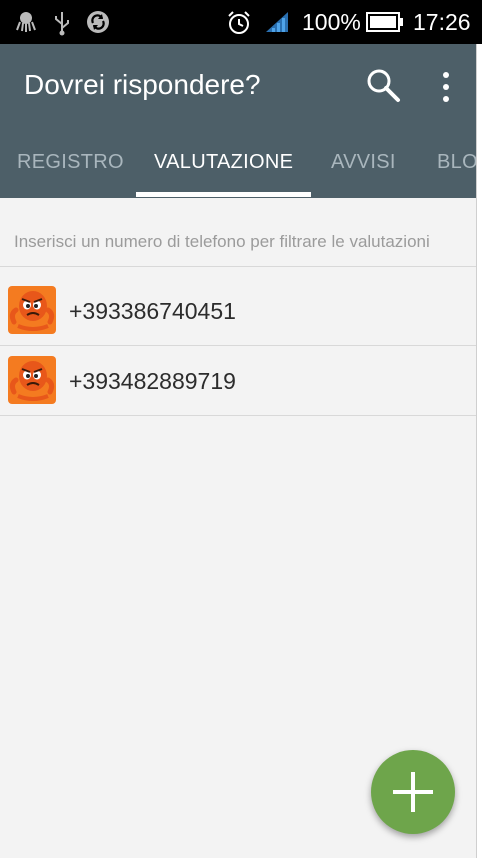 Image resolution: width=482 pixels, height=858 pixels. What do you see at coordinates (442, 22) in the screenshot?
I see `clock: 17:26` at bounding box center [442, 22].